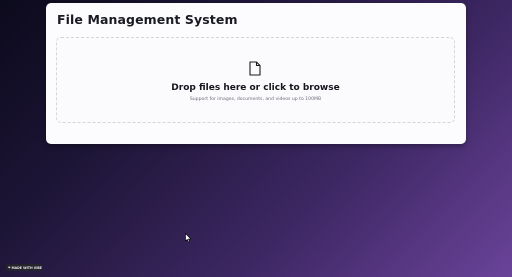 This screenshot has height=277, width=512. I want to click on drop-prompt: Drop files here or click to browse, so click(255, 88).